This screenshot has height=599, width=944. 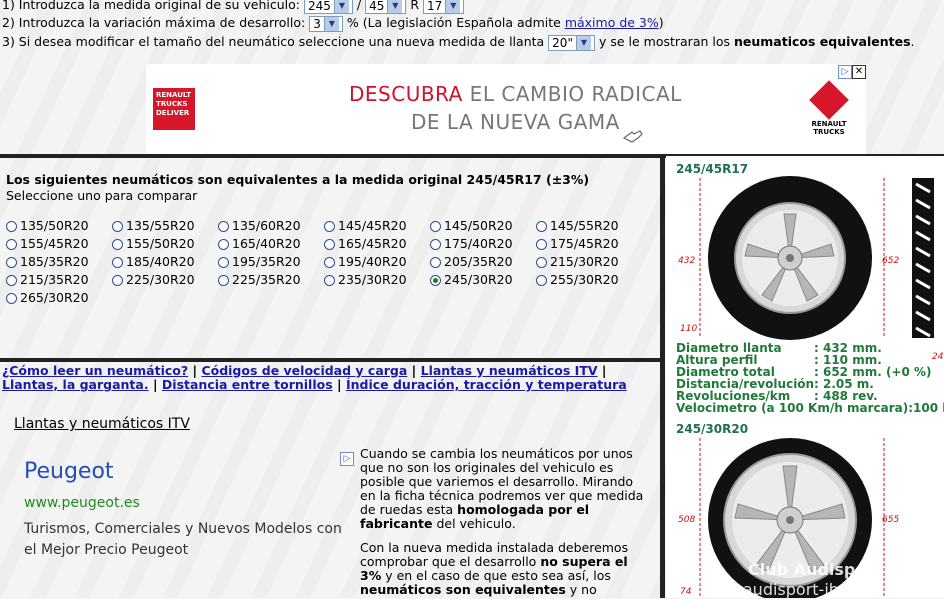 I want to click on link-itv: Llantas y neumáticos ITV, so click(x=509, y=370).